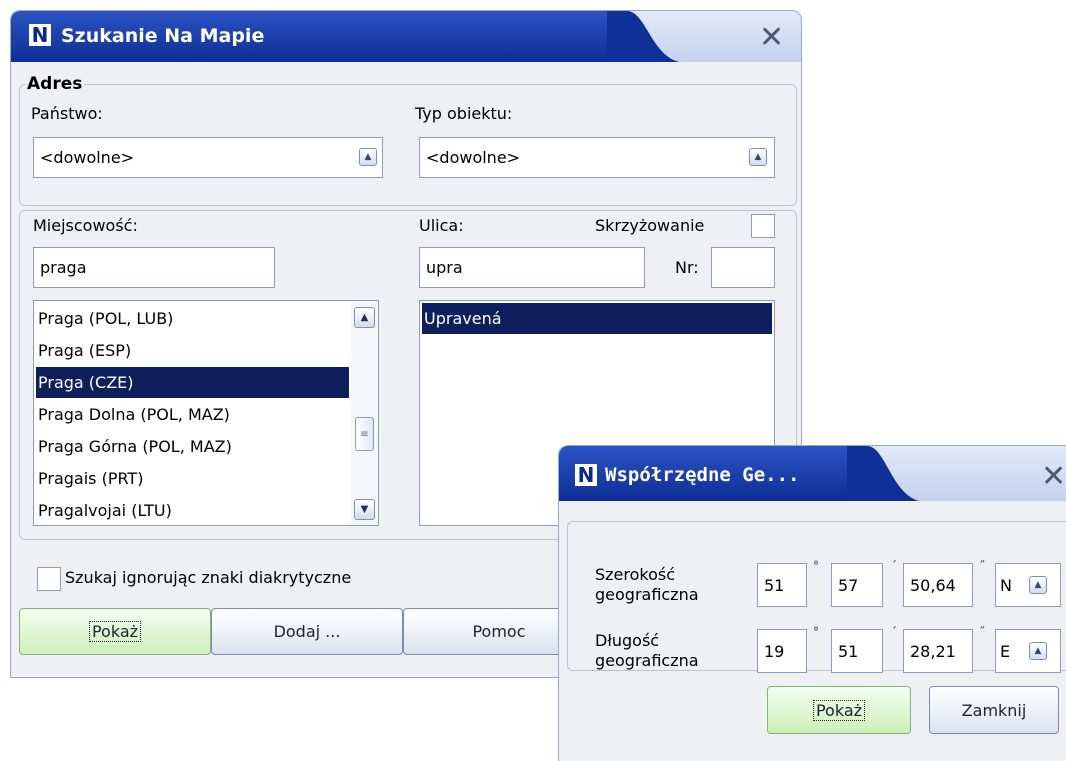 This screenshot has width=1066, height=761. I want to click on geo-show-button-label: Pokaż, so click(839, 710).